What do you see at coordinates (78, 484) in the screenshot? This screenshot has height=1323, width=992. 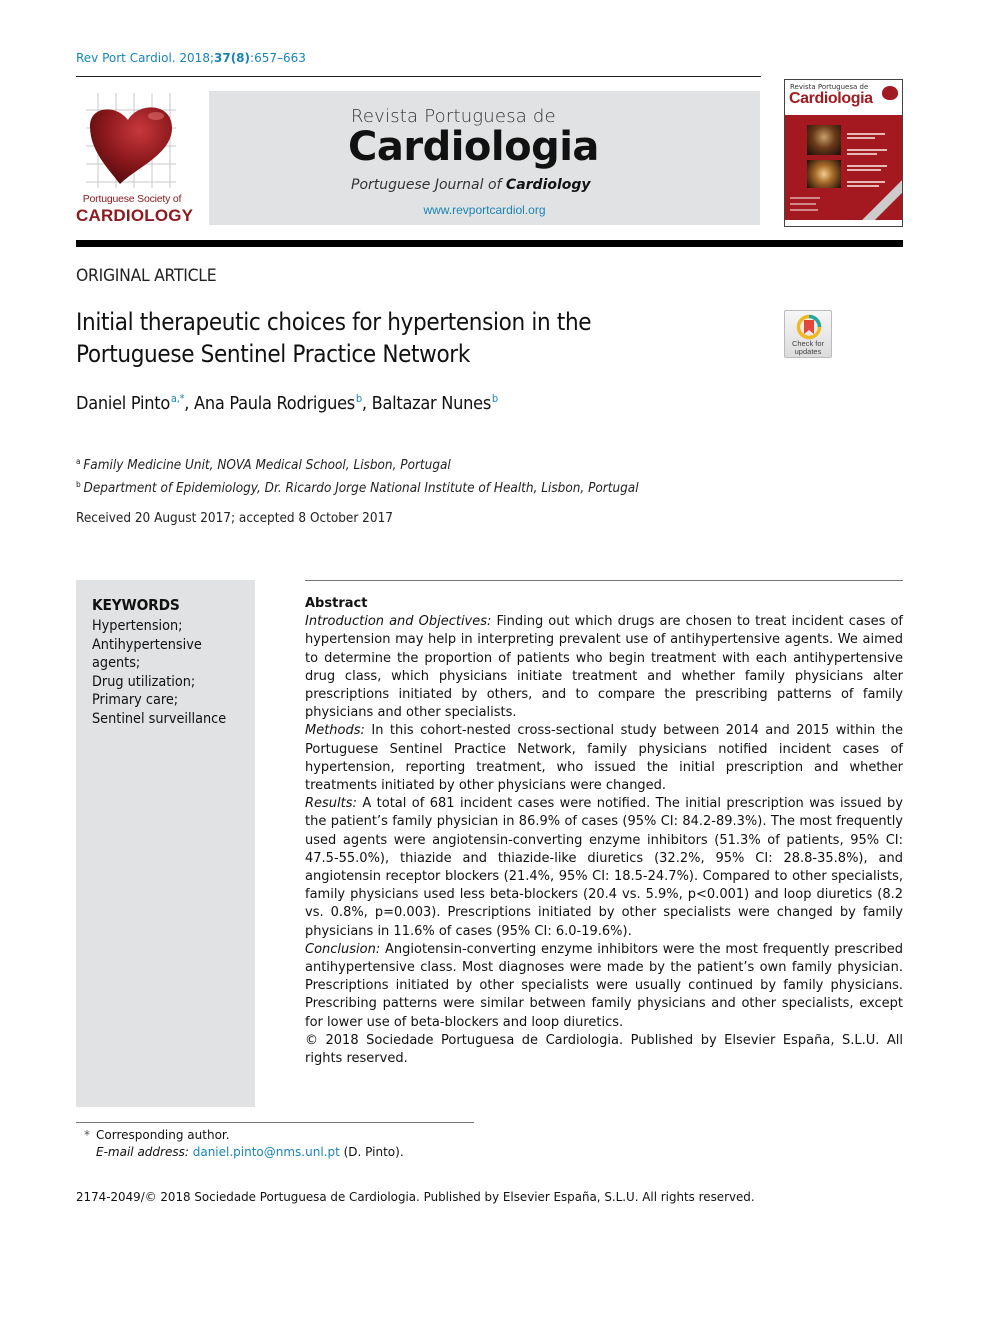 I see `affiliation-key: b` at bounding box center [78, 484].